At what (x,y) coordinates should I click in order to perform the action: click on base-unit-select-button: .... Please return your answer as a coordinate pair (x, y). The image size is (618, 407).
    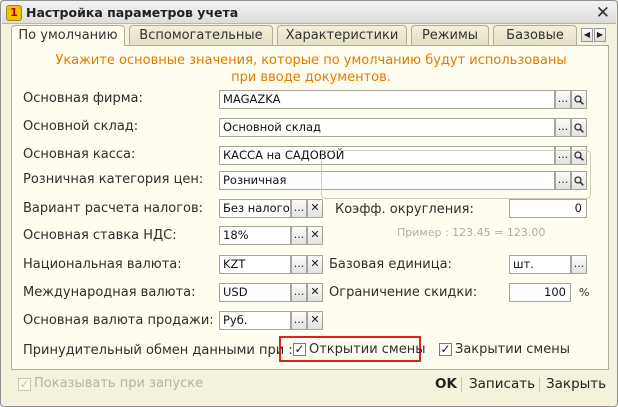
    Looking at the image, I should click on (579, 264).